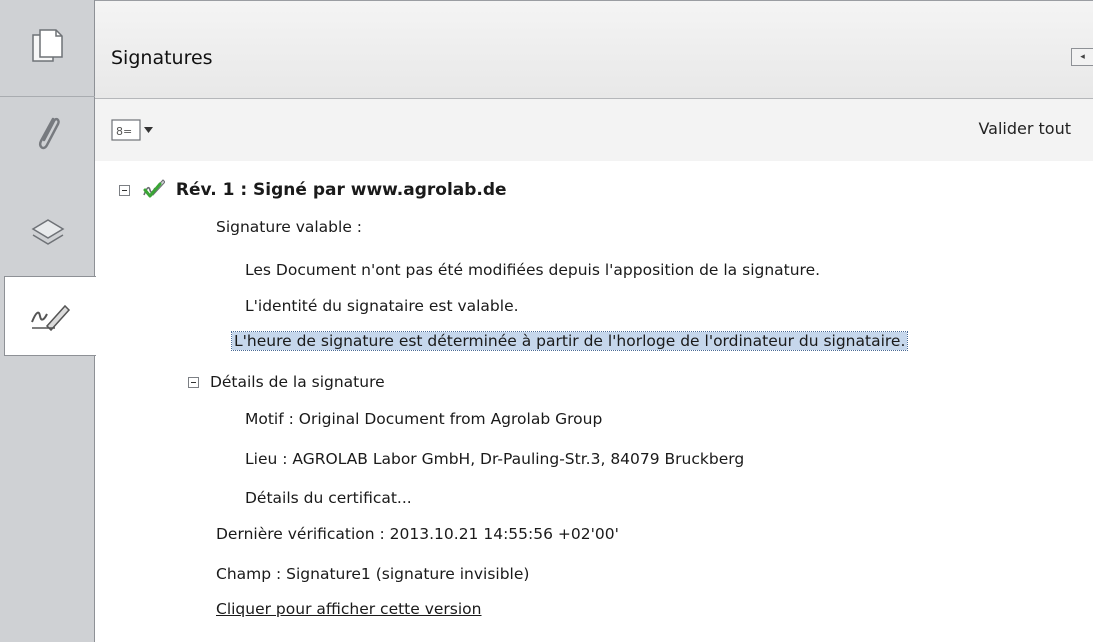 The height and width of the screenshot is (642, 1093). Describe the element at coordinates (289, 227) in the screenshot. I see `signature-status-label: Signature valable :` at that location.